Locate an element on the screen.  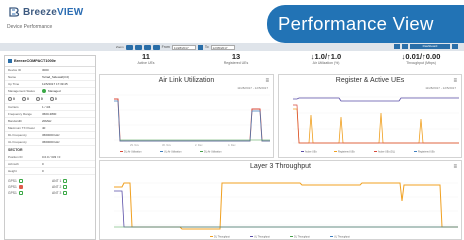
dl-throughput-line is located at coordinates (286, 206).